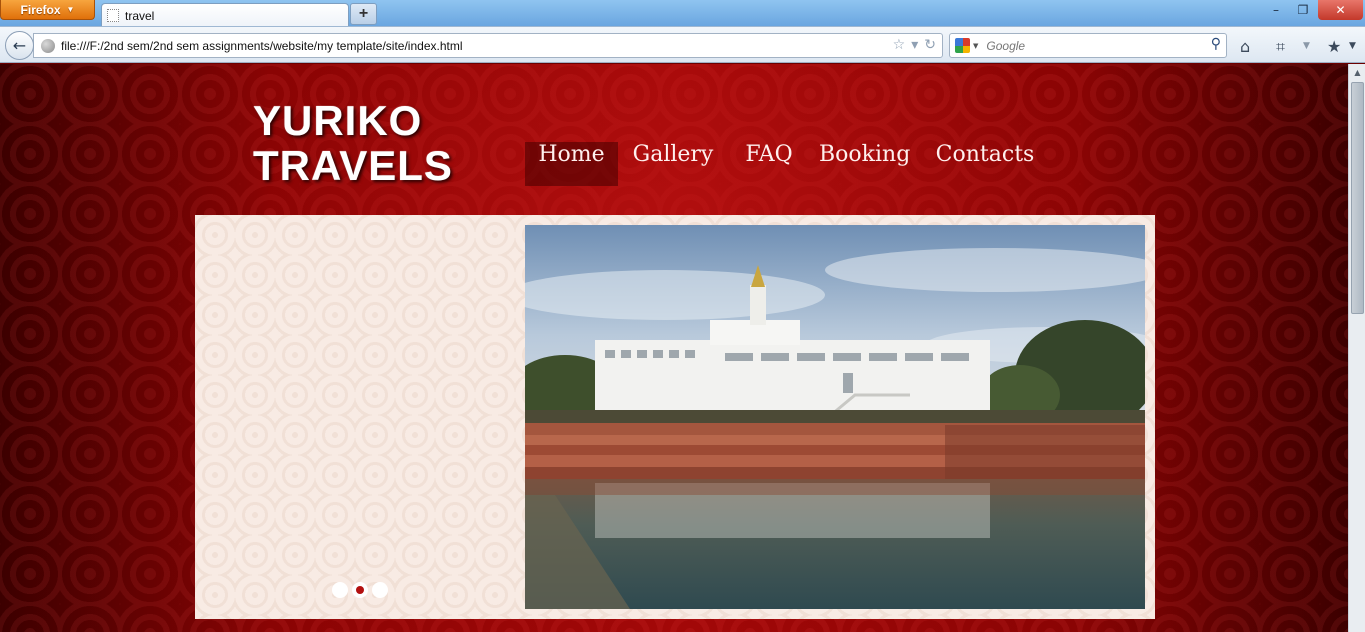  What do you see at coordinates (930, 45) in the screenshot?
I see `reload-icon: ↻` at bounding box center [930, 45].